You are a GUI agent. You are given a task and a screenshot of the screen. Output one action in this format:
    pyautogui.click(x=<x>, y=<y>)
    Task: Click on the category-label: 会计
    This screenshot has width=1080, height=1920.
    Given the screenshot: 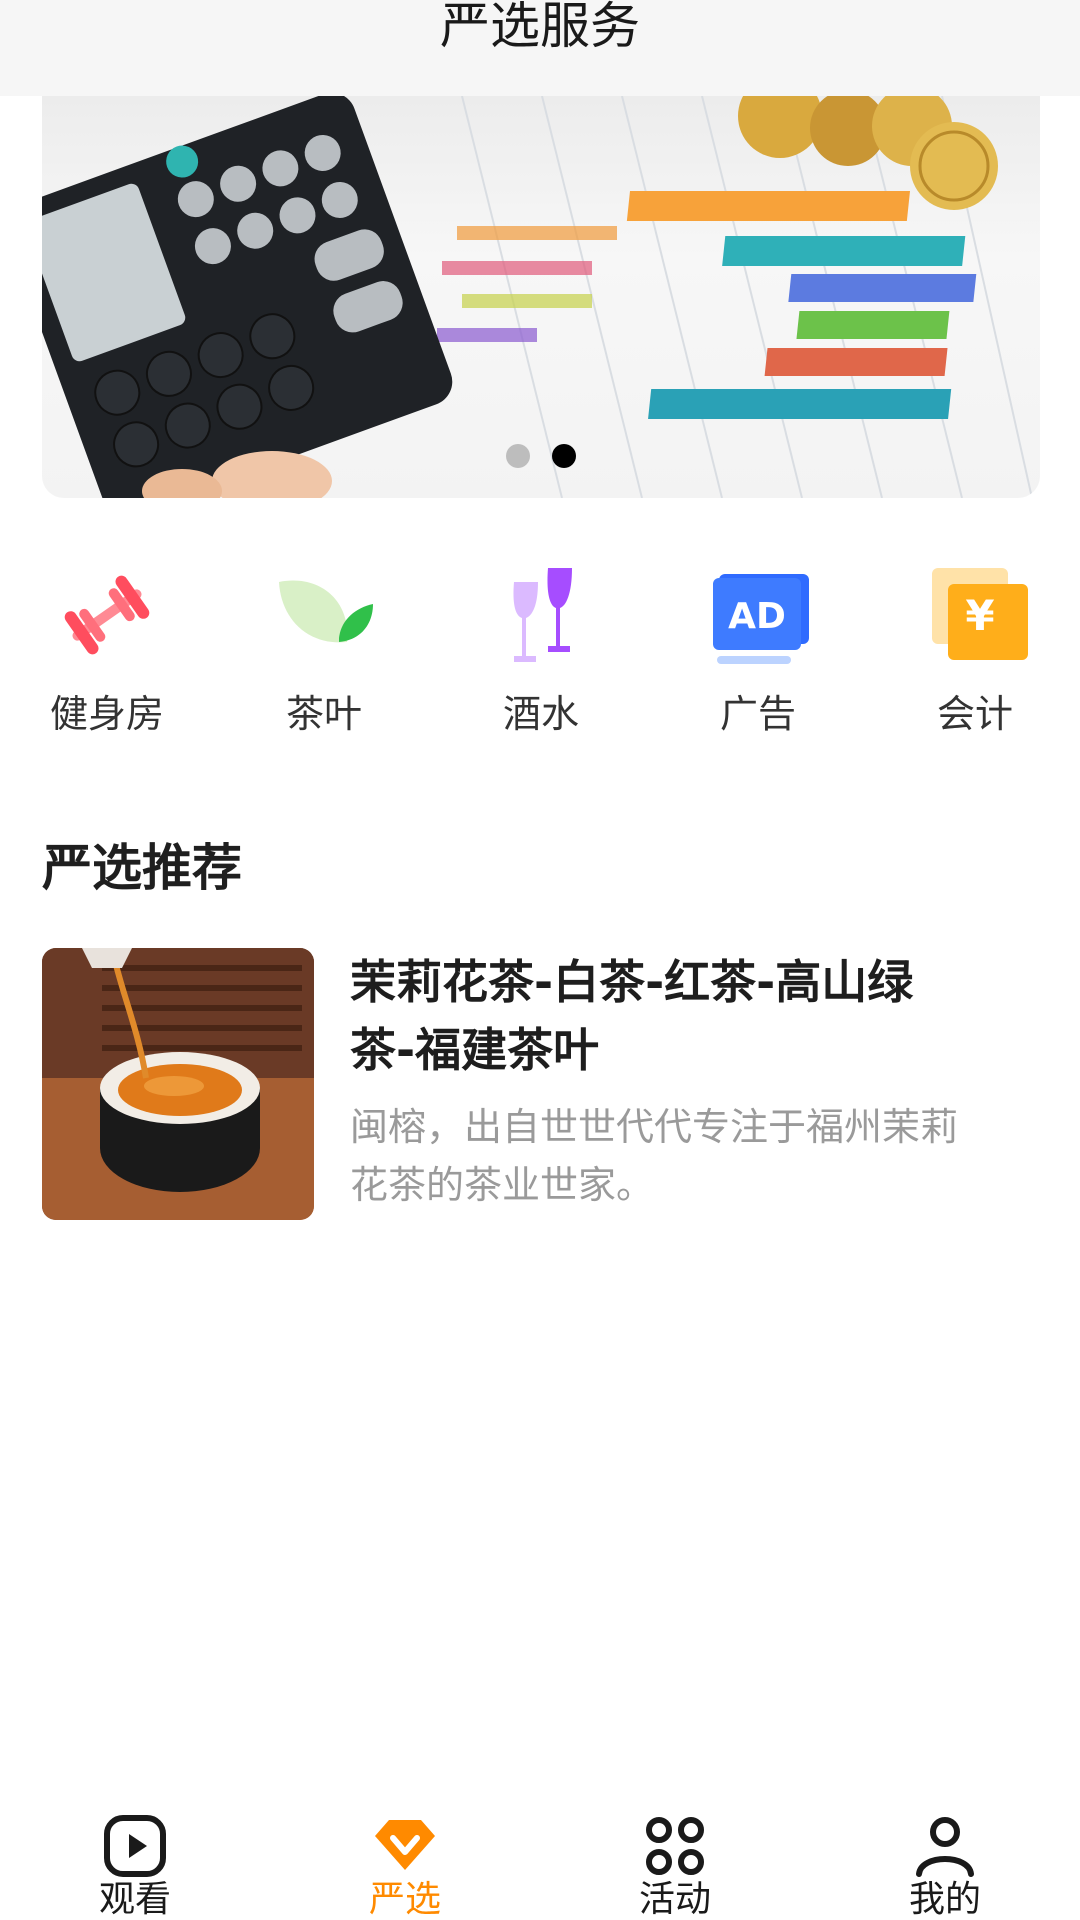 What is the action you would take?
    pyautogui.click(x=974, y=714)
    